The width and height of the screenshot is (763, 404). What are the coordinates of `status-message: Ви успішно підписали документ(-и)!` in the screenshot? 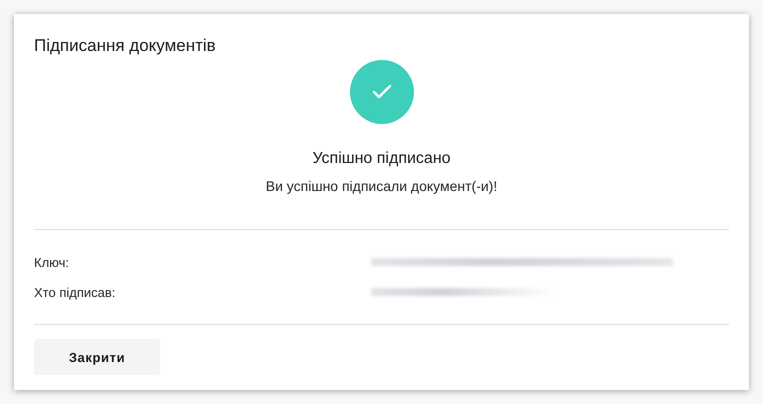 It's located at (382, 186).